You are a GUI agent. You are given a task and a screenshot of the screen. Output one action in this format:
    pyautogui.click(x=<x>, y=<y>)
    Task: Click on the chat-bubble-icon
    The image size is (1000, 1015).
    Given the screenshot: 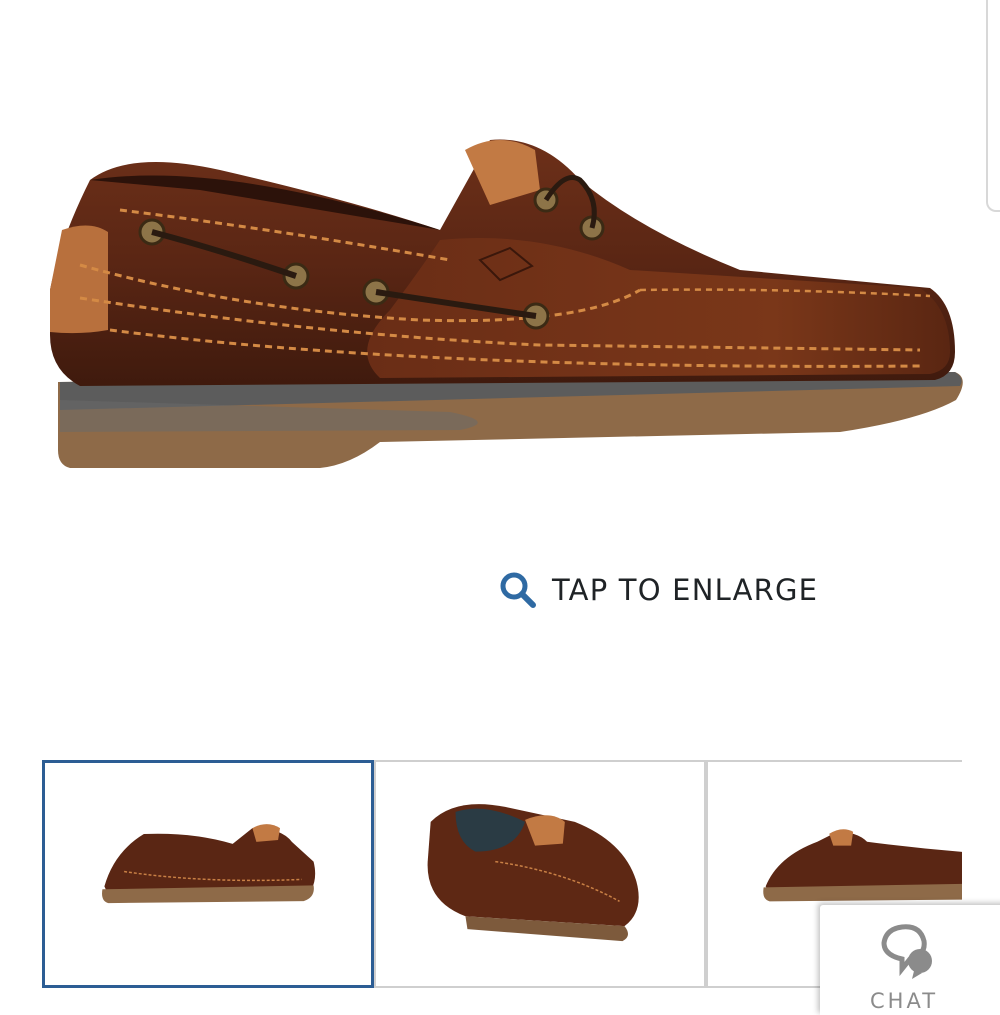 What is the action you would take?
    pyautogui.click(x=906, y=951)
    